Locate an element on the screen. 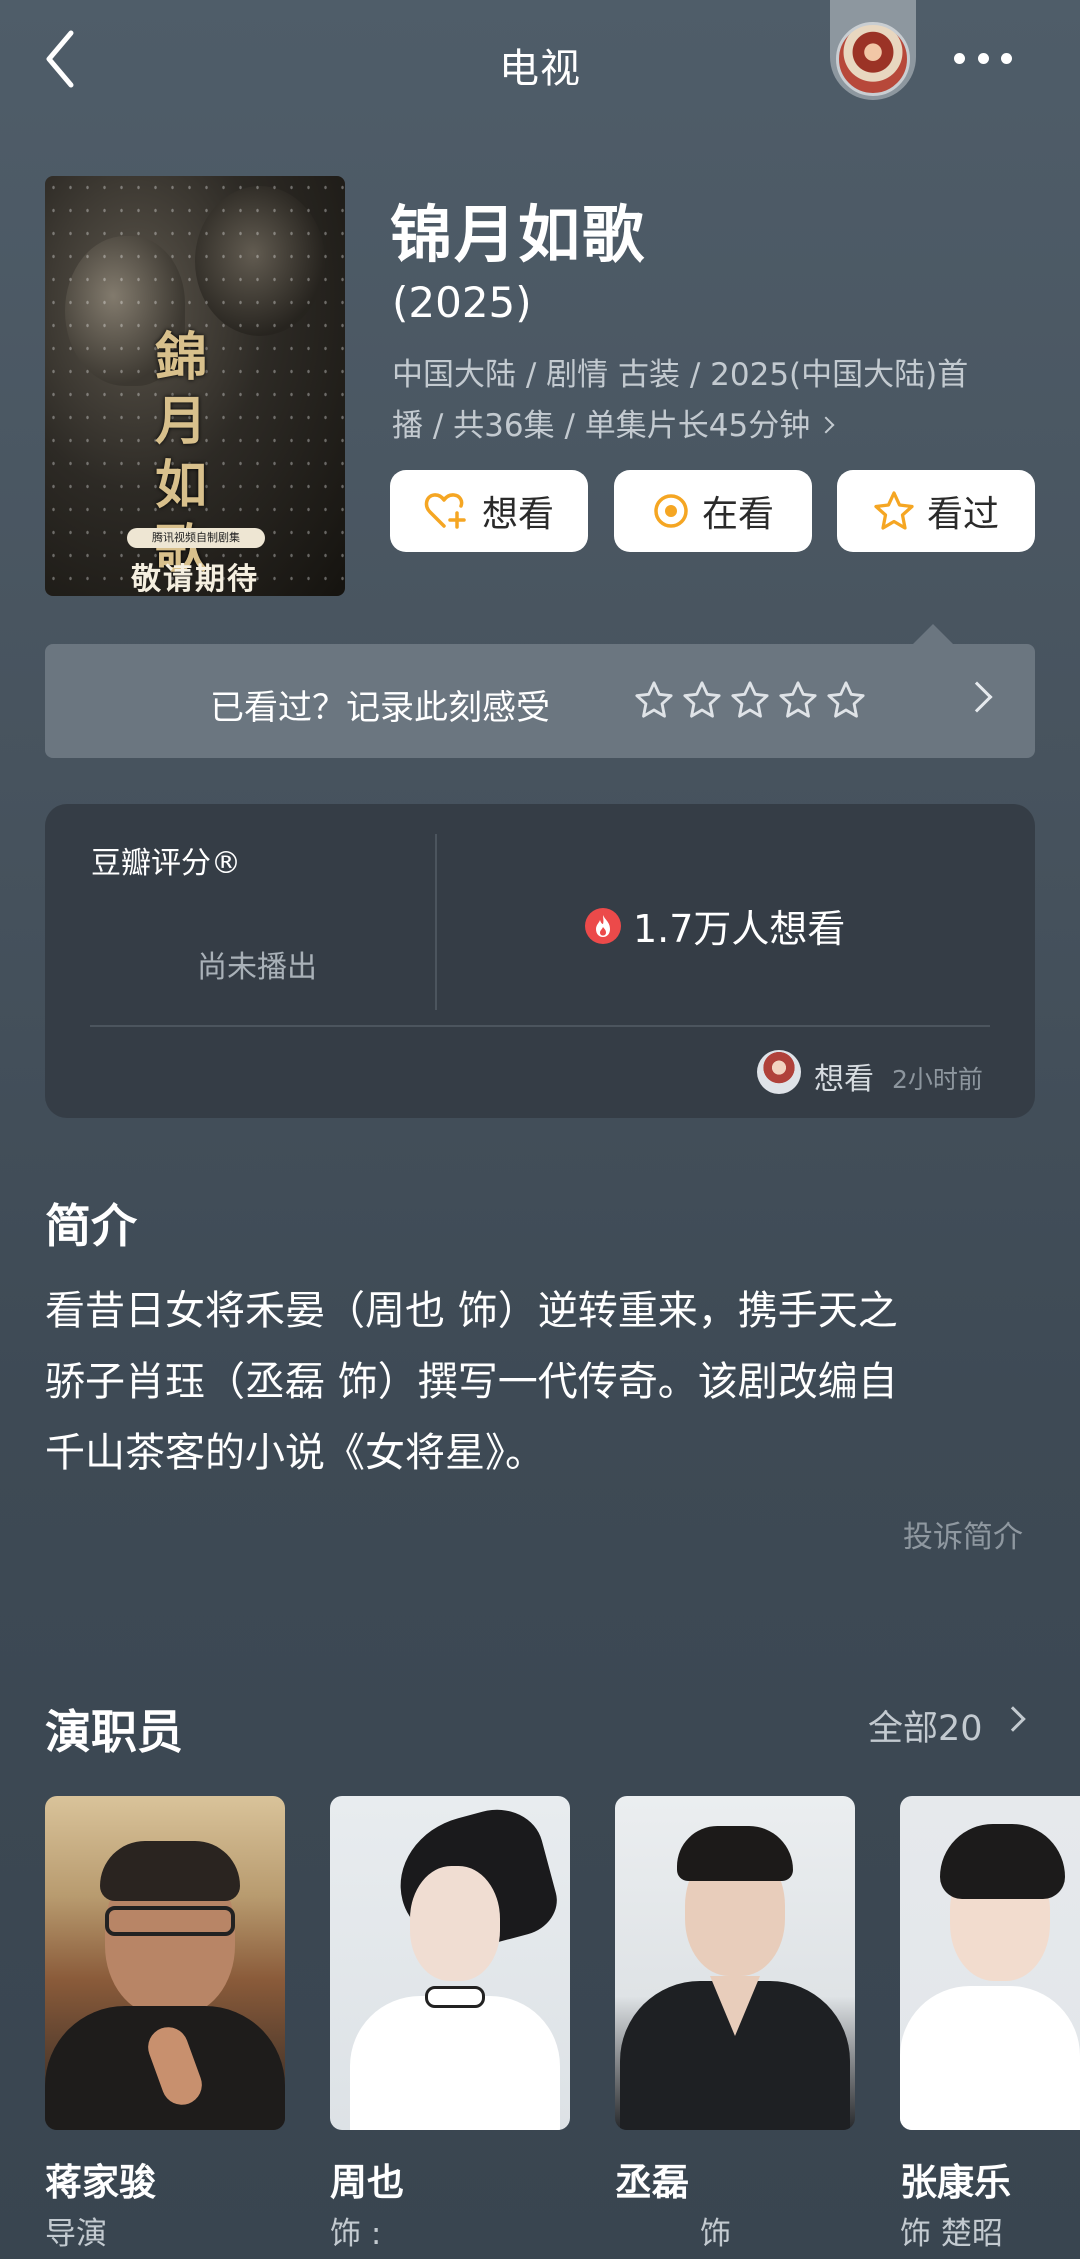  watching-label: 在看 is located at coordinates (737, 514).